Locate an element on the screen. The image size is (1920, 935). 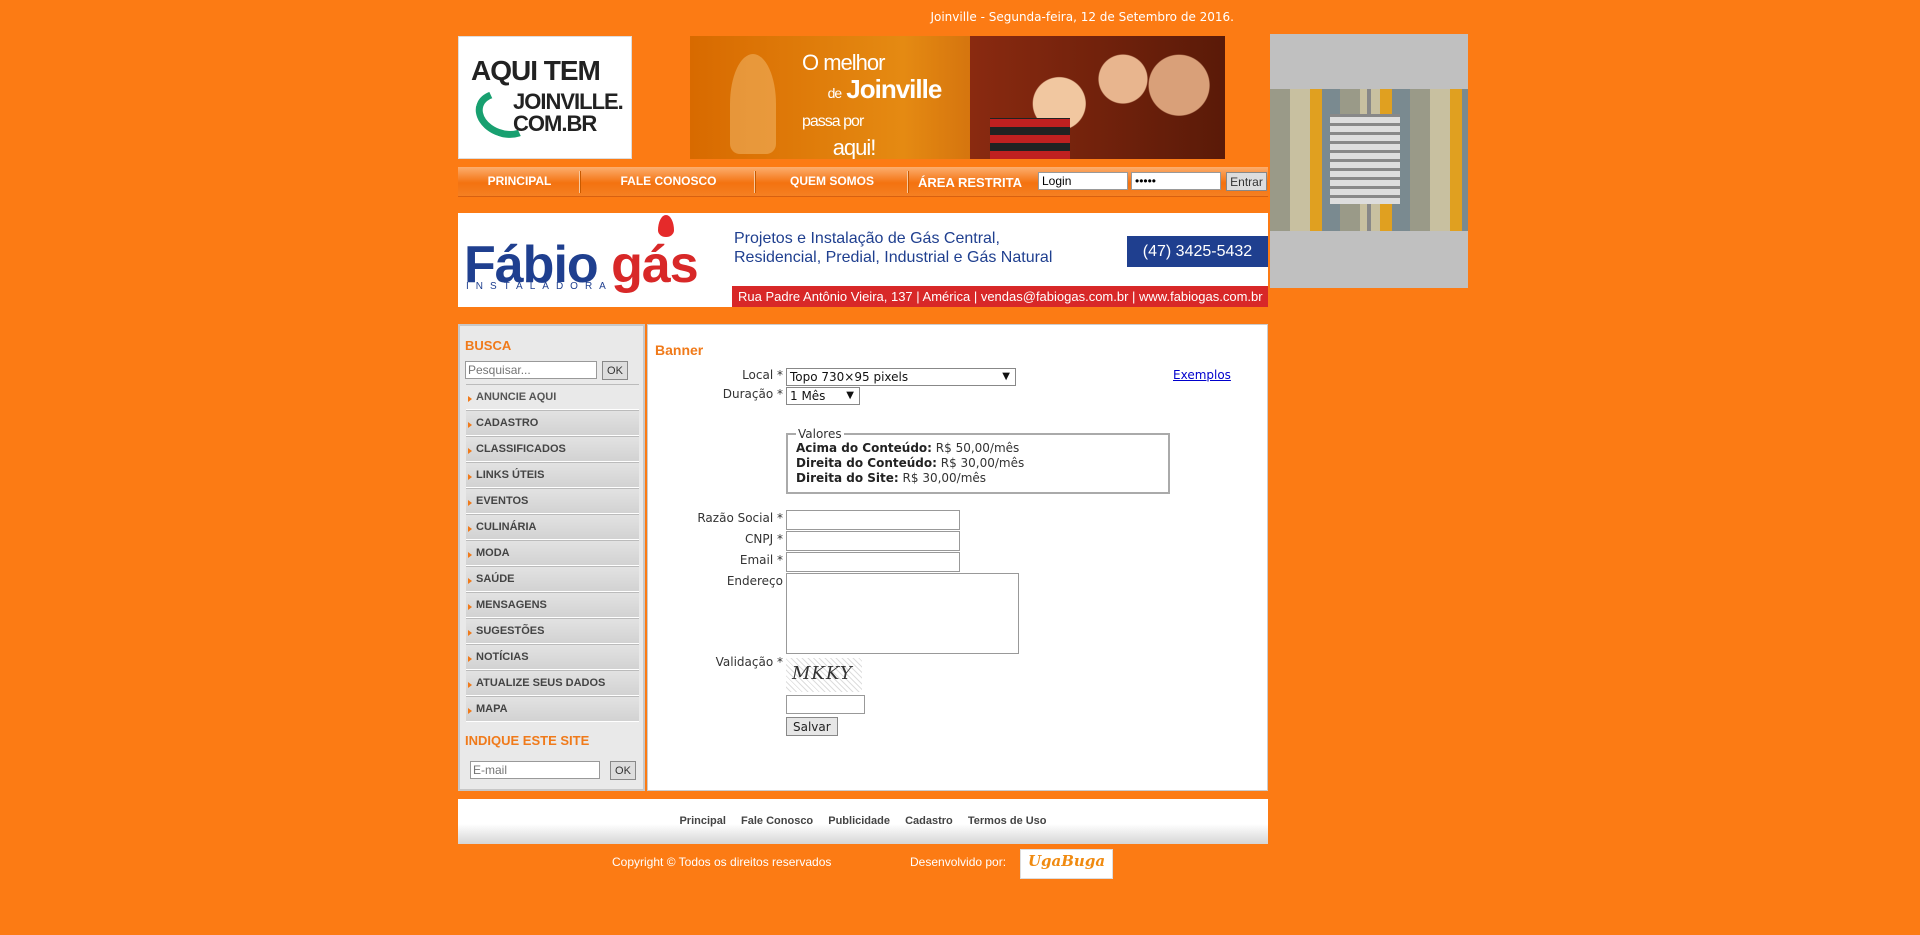
developer-logo: UgaBuga is located at coordinates (1066, 864).